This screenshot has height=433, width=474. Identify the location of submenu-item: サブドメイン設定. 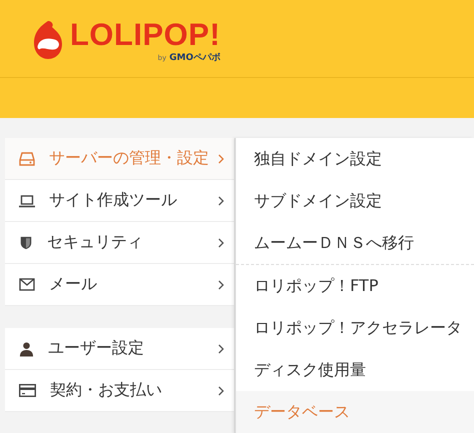
(355, 201).